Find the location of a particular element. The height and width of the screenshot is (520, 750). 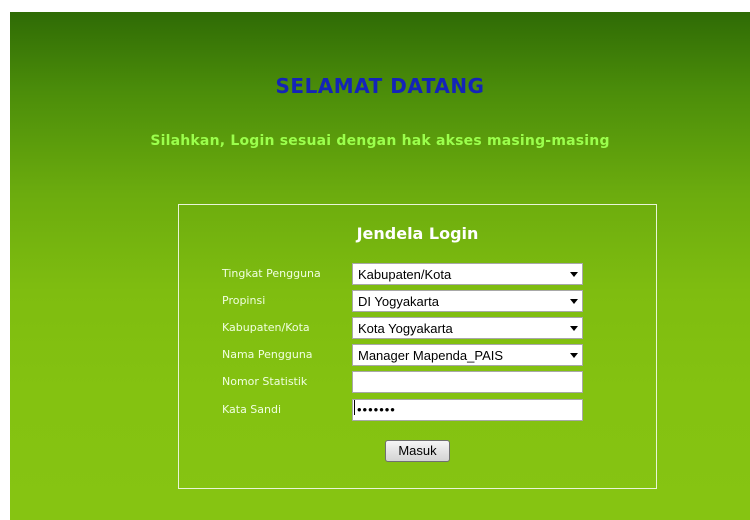

tingkat-pengguna-value: Kabupaten/Kota is located at coordinates (405, 274).